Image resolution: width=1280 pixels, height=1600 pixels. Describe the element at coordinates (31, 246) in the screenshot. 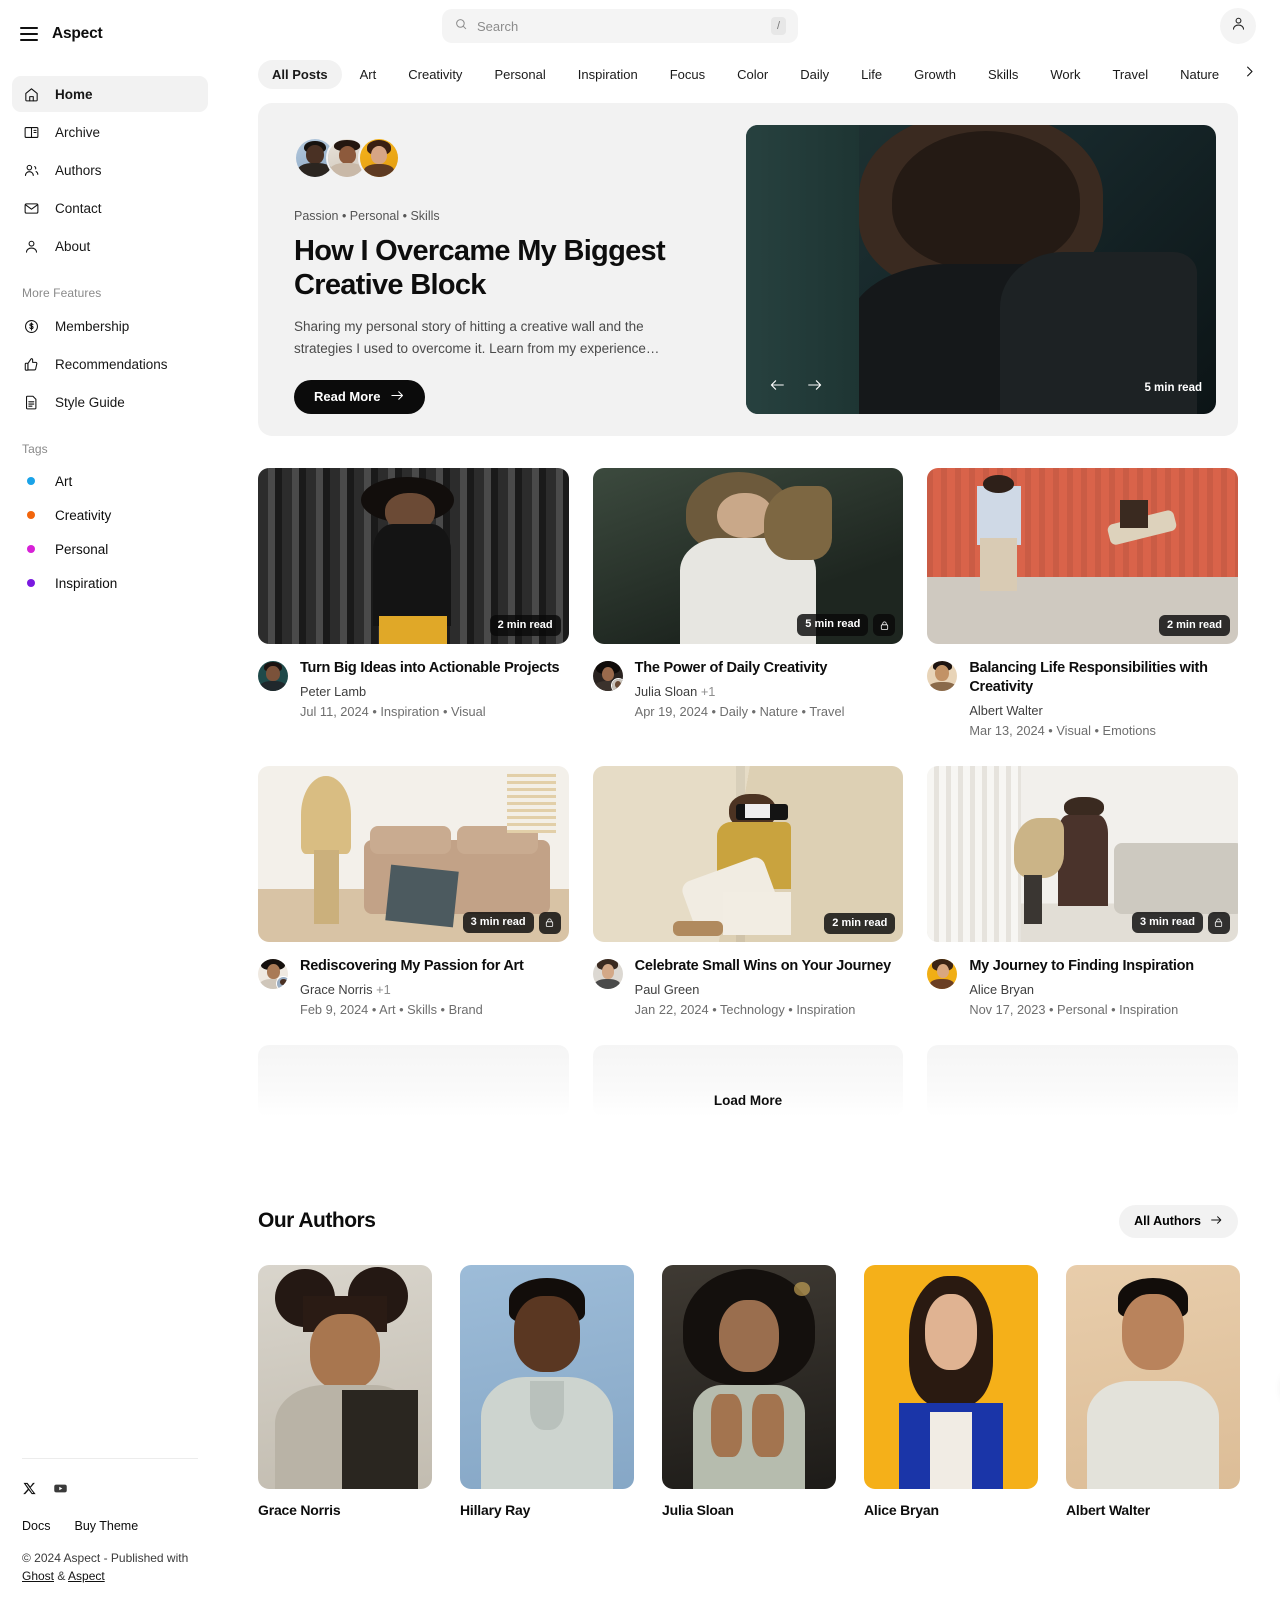

I see `person-icon` at that location.